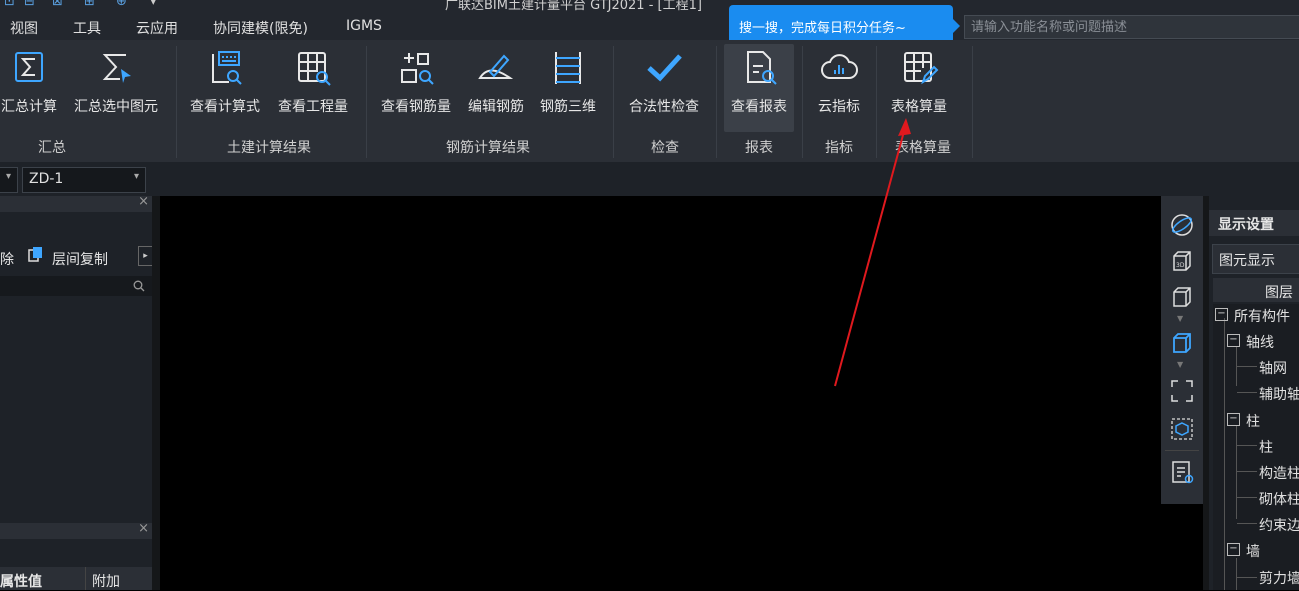  Describe the element at coordinates (106, 582) in the screenshot. I see `column-header: 附加` at that location.